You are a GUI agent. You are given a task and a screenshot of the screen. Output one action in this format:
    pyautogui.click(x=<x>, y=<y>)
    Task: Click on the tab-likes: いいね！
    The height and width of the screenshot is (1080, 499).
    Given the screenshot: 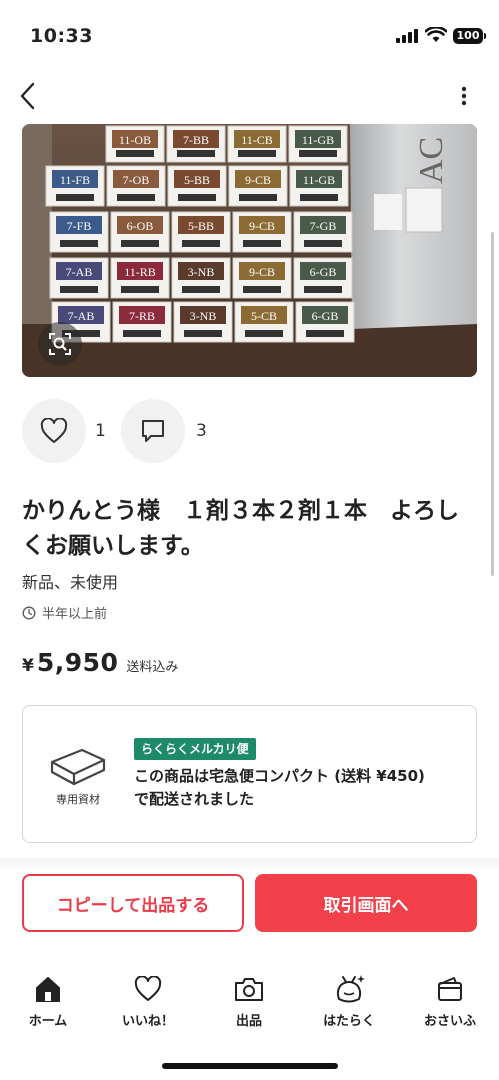 What is the action you would take?
    pyautogui.click(x=148, y=1000)
    